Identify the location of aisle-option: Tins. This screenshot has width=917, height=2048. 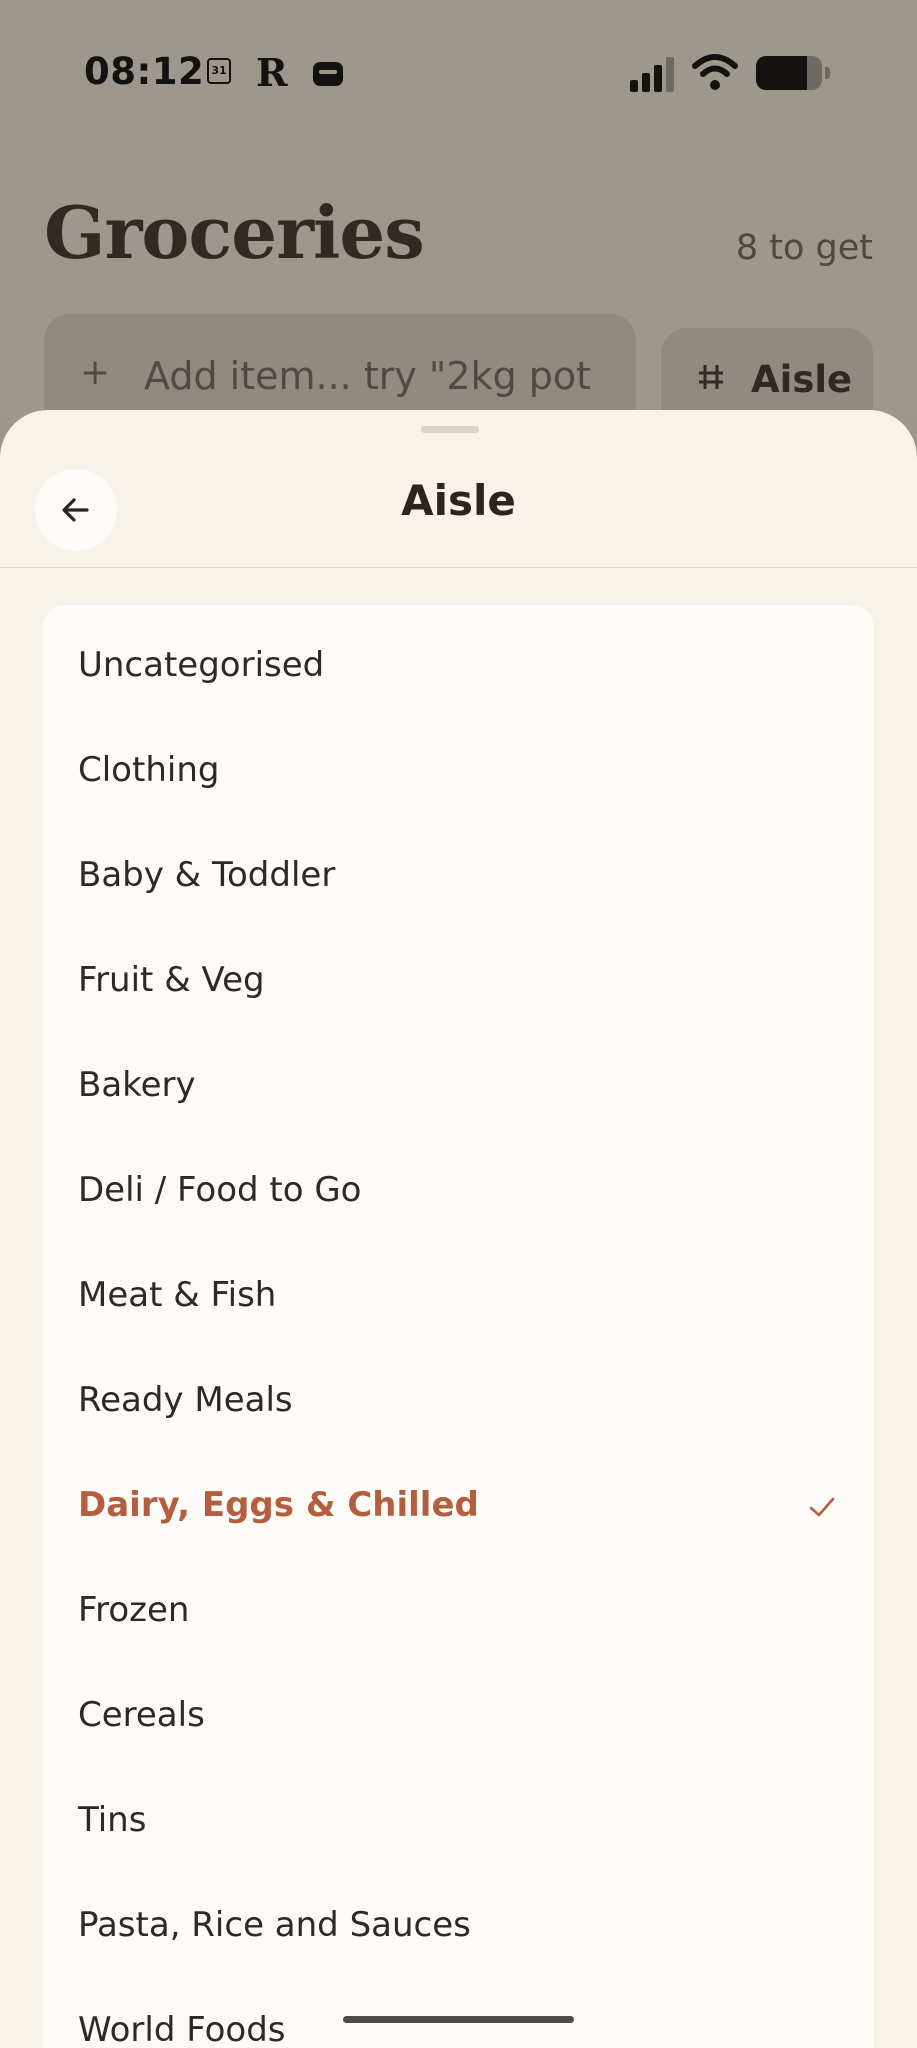
(112, 1820).